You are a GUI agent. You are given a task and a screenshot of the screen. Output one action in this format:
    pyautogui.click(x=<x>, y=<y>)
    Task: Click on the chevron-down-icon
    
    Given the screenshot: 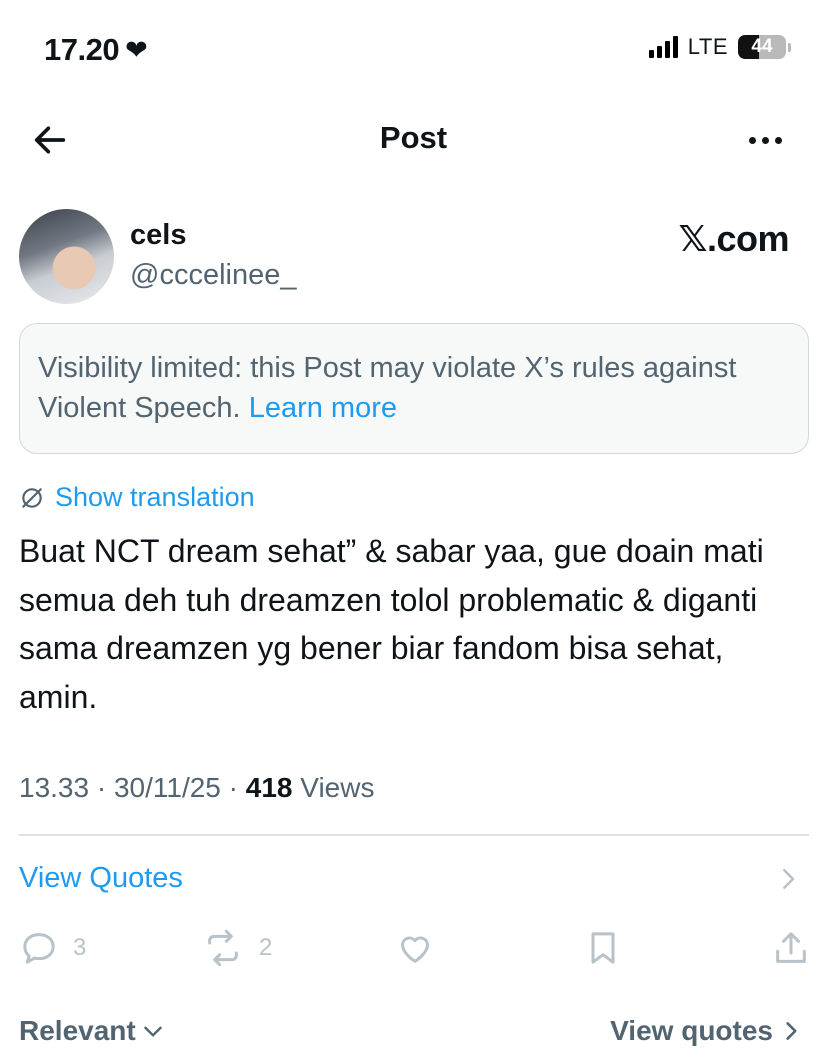 What is the action you would take?
    pyautogui.click(x=152, y=1031)
    